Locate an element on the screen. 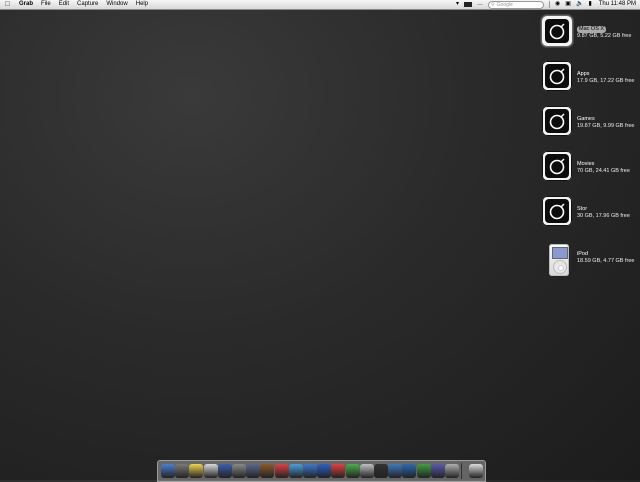 This screenshot has height=482, width=640. menu-window: Window is located at coordinates (116, 4).